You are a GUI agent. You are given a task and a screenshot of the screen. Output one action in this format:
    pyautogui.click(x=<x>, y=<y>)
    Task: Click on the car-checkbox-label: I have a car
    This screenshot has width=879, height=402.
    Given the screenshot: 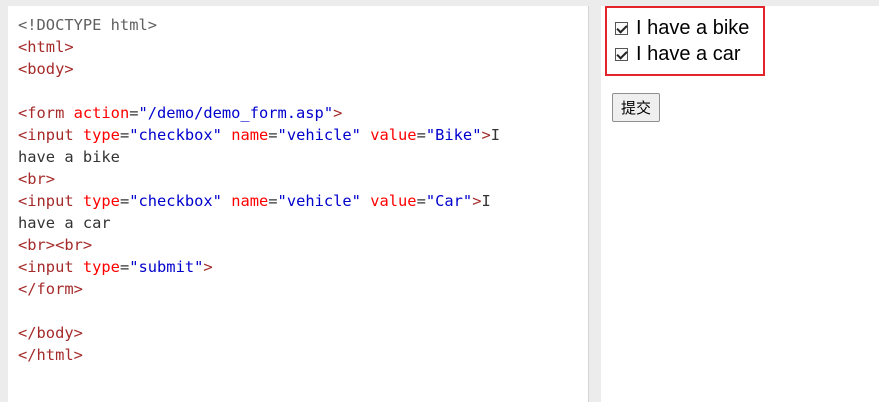 What is the action you would take?
    pyautogui.click(x=688, y=53)
    